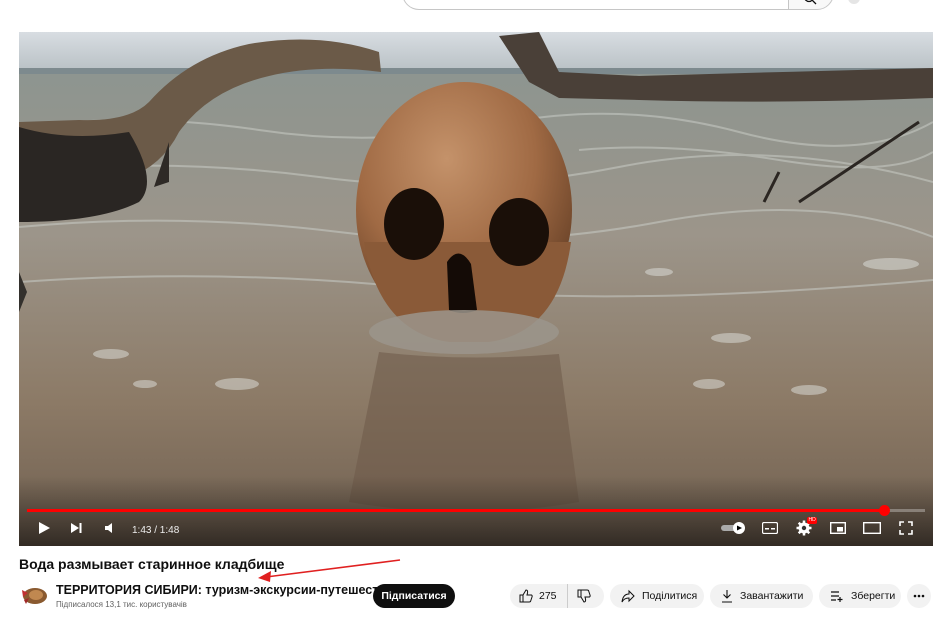  What do you see at coordinates (837, 596) in the screenshot?
I see `save-playlist-icon` at bounding box center [837, 596].